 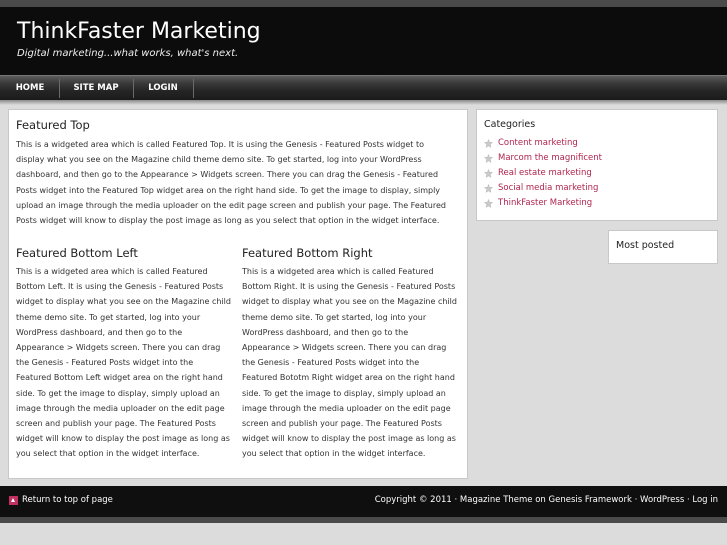 I want to click on category-link-marcom: Marcom the magnificent, so click(x=543, y=158).